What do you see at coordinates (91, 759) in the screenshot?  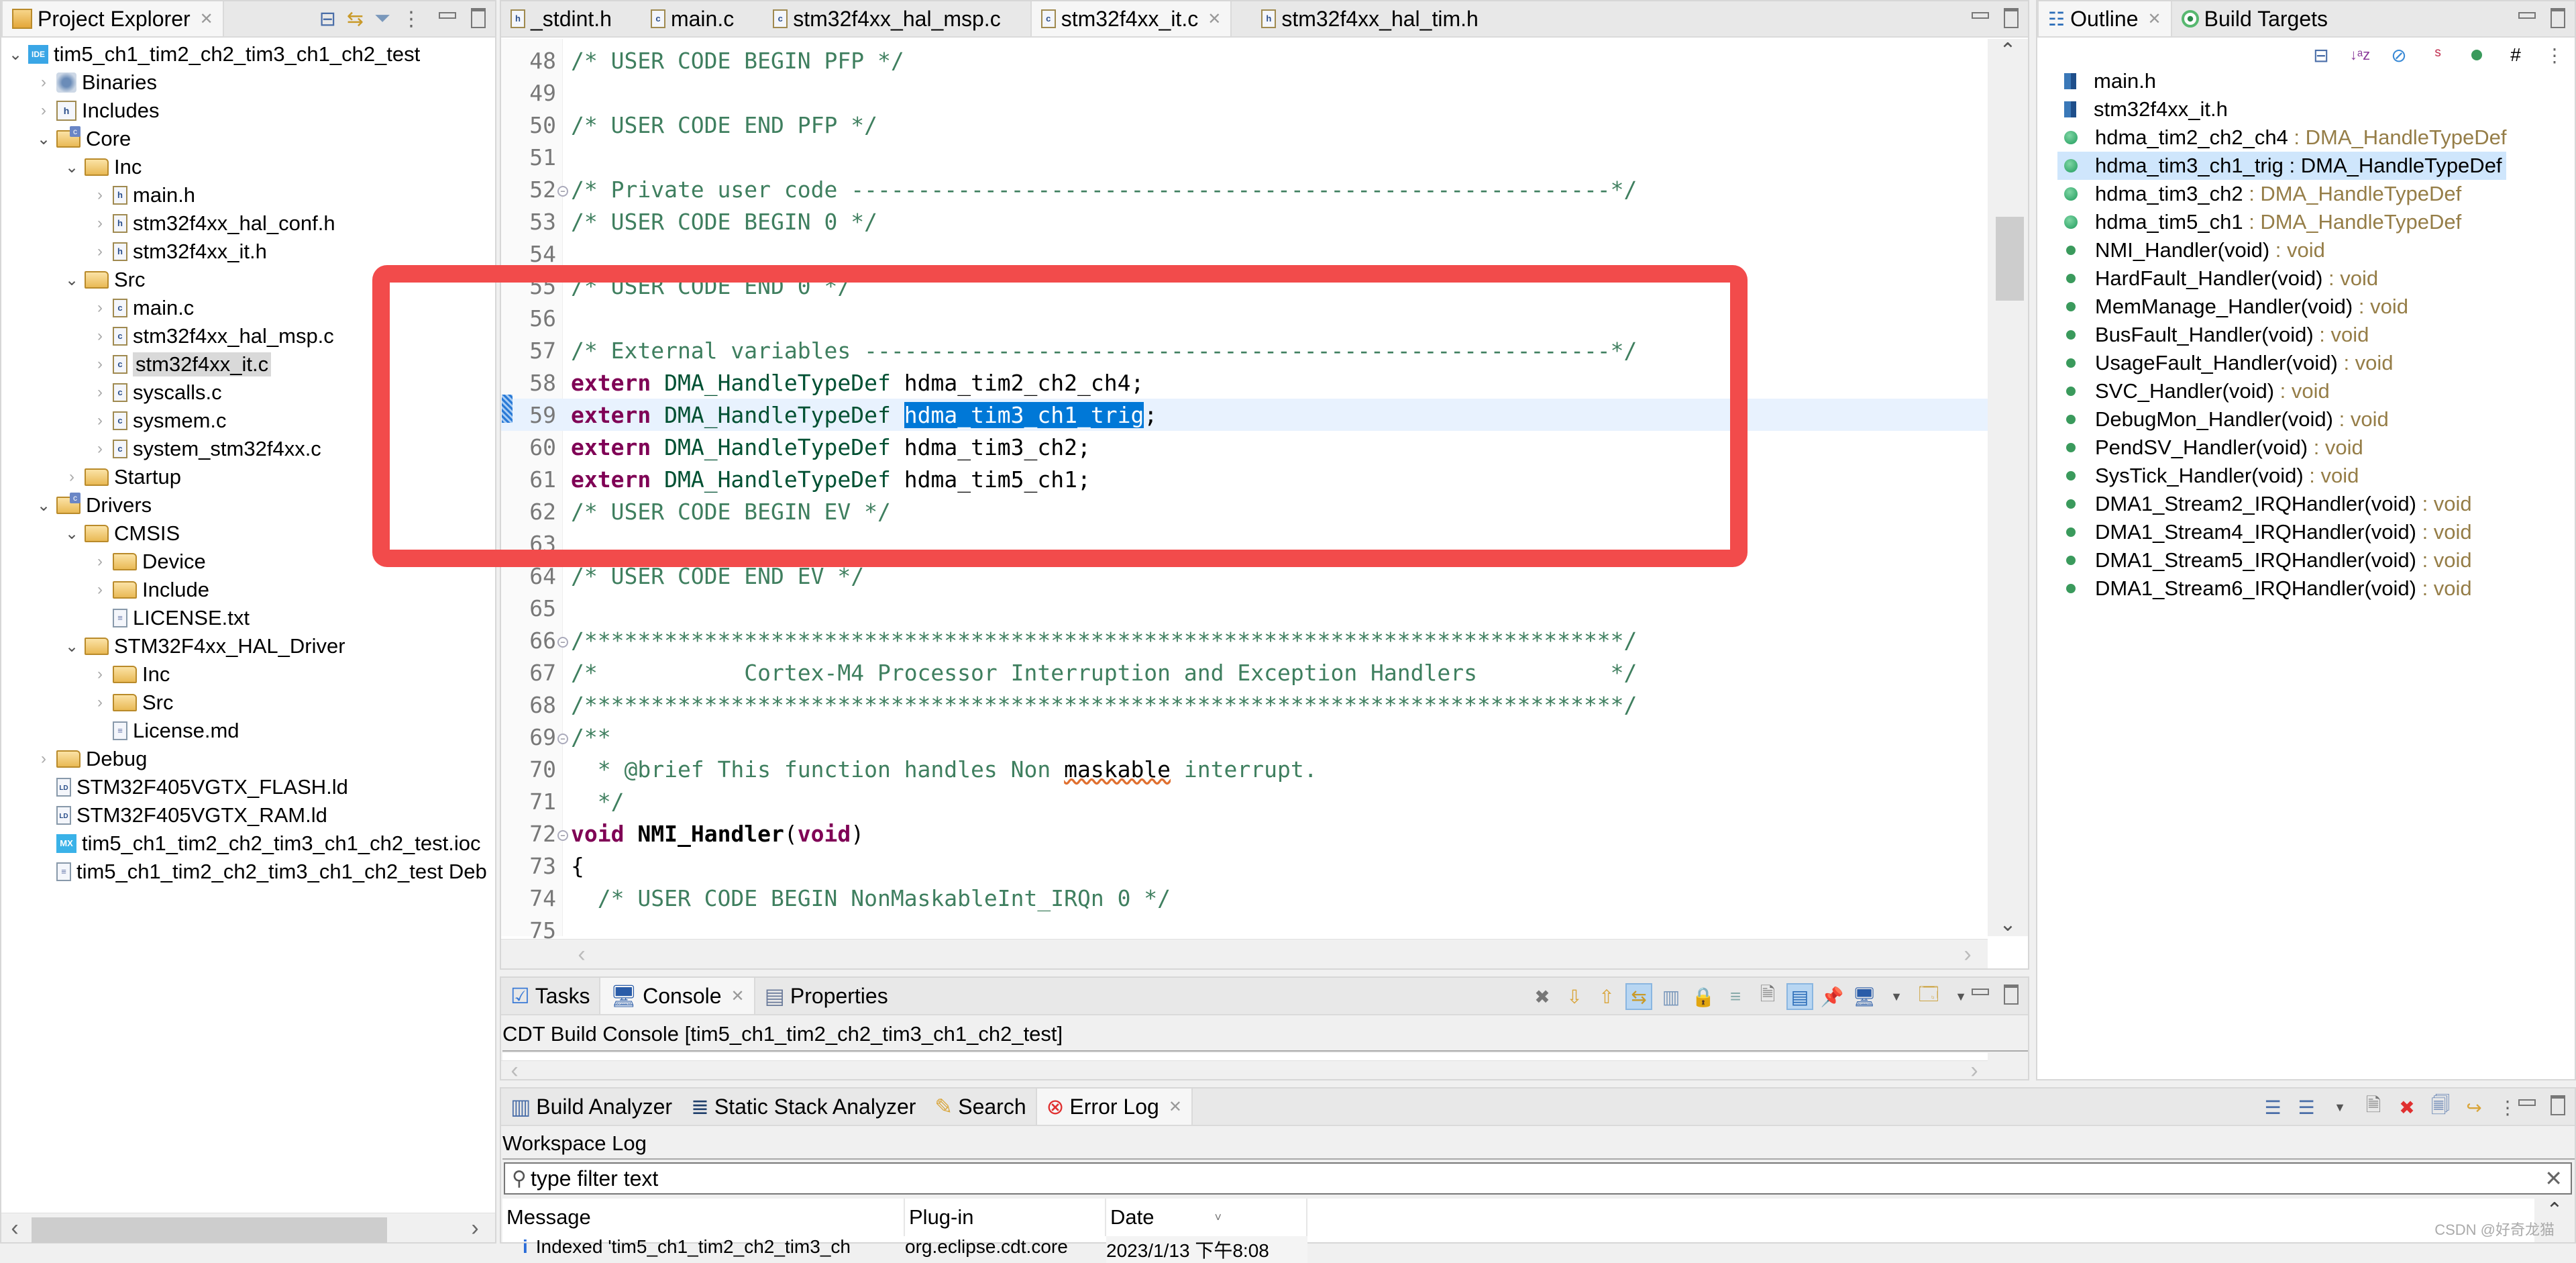 I see `tree-item: › Debug` at bounding box center [91, 759].